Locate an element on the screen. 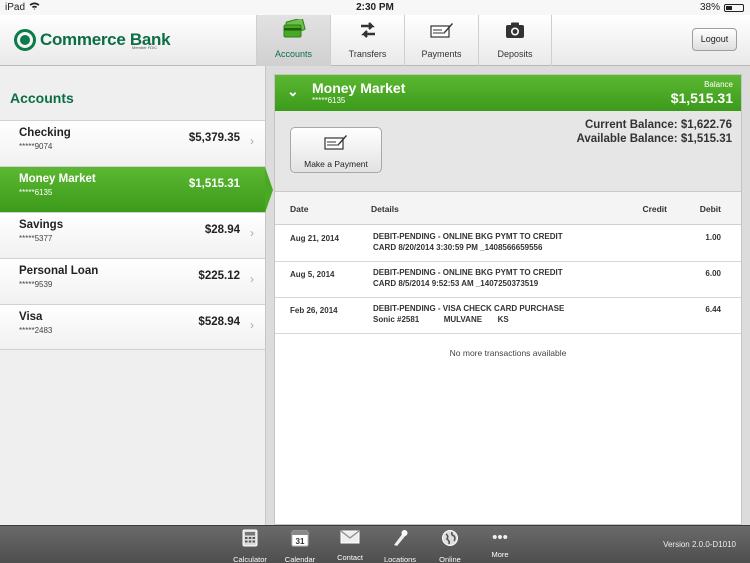 The height and width of the screenshot is (563, 750). transaction-details-line: Sonic #2581 MULVANE KS is located at coordinates (441, 319).